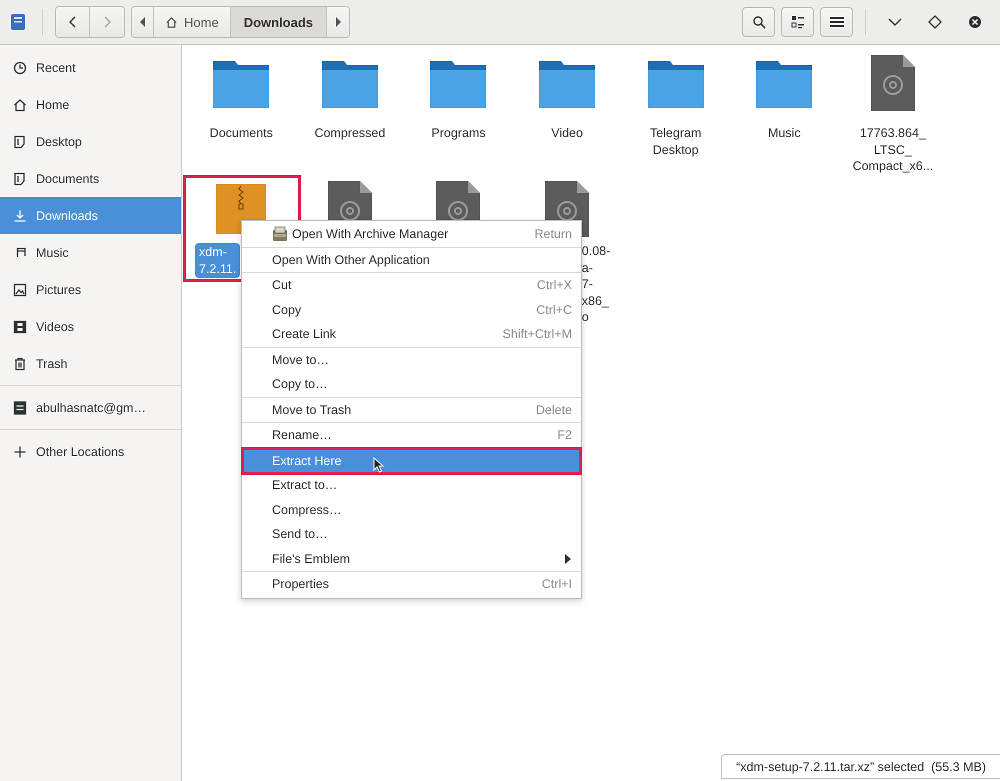 Image resolution: width=1000 pixels, height=781 pixels. I want to click on selection-status: “xdm-setup-7.2.11.tar.xz” selected (55.3 MB), so click(861, 767).